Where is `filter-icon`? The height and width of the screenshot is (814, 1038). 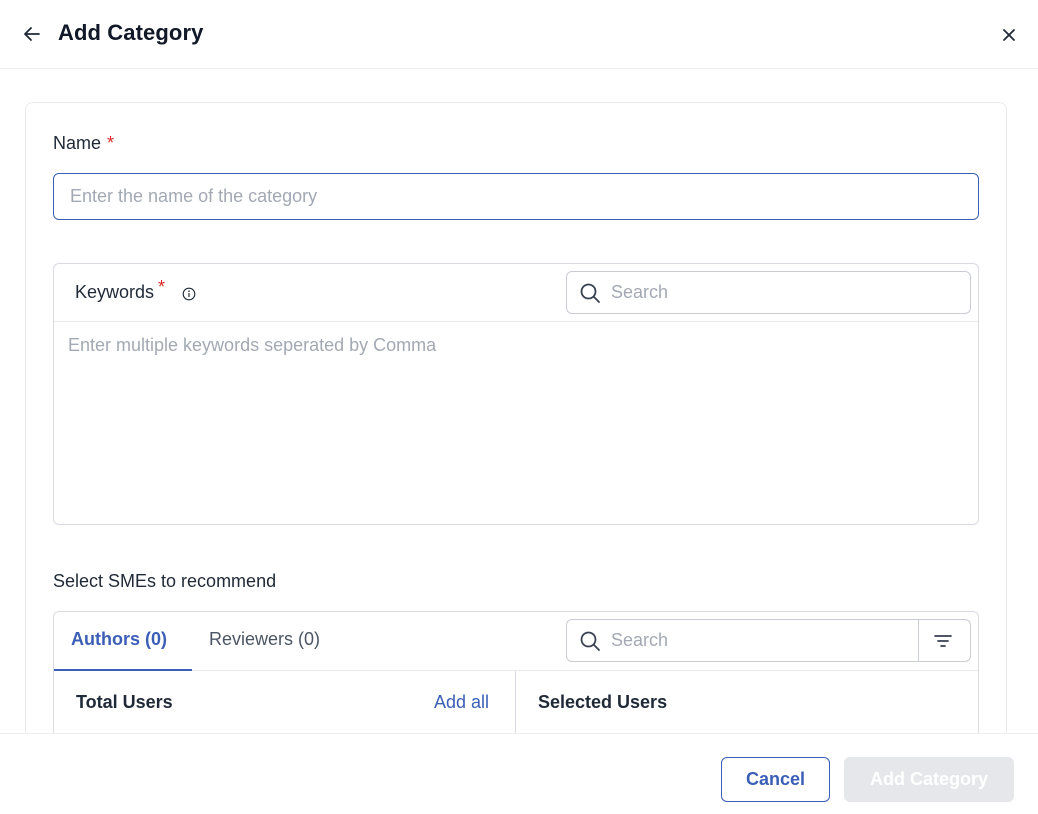
filter-icon is located at coordinates (943, 641).